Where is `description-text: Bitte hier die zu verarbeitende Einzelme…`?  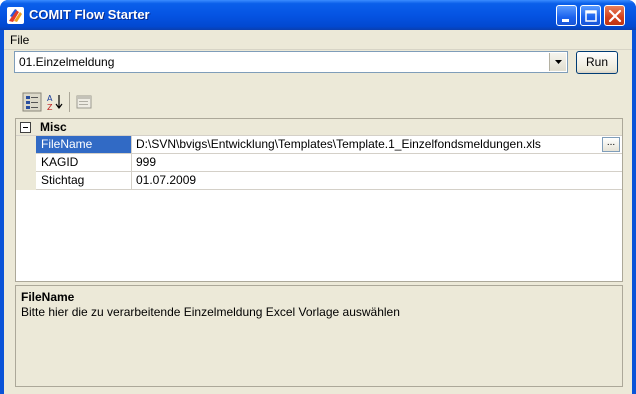 description-text: Bitte hier die zu verarbeitende Einzelme… is located at coordinates (210, 312).